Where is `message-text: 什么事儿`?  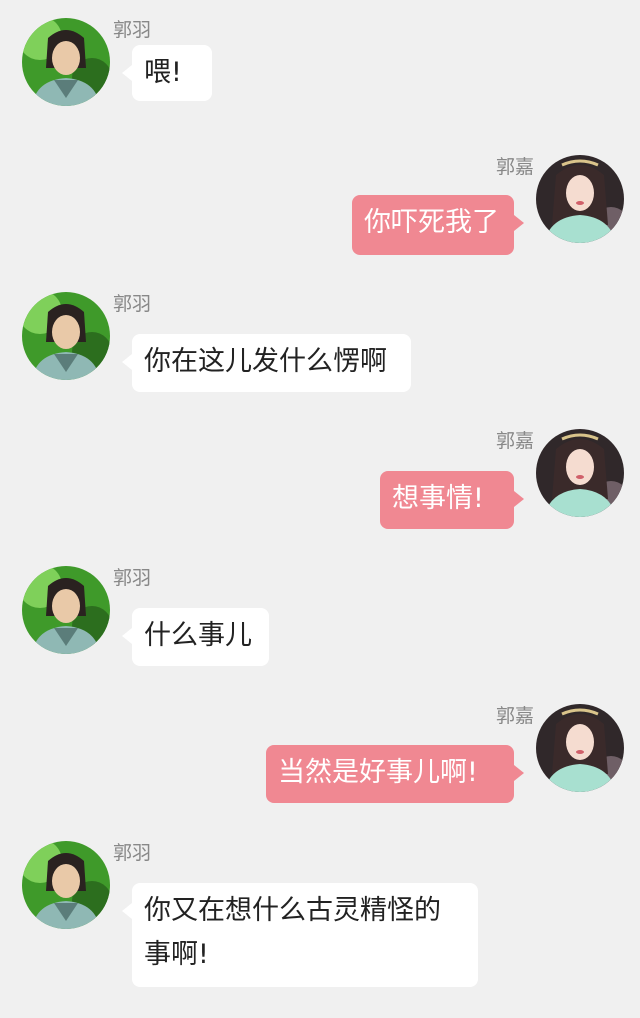
message-text: 什么事儿 is located at coordinates (198, 635).